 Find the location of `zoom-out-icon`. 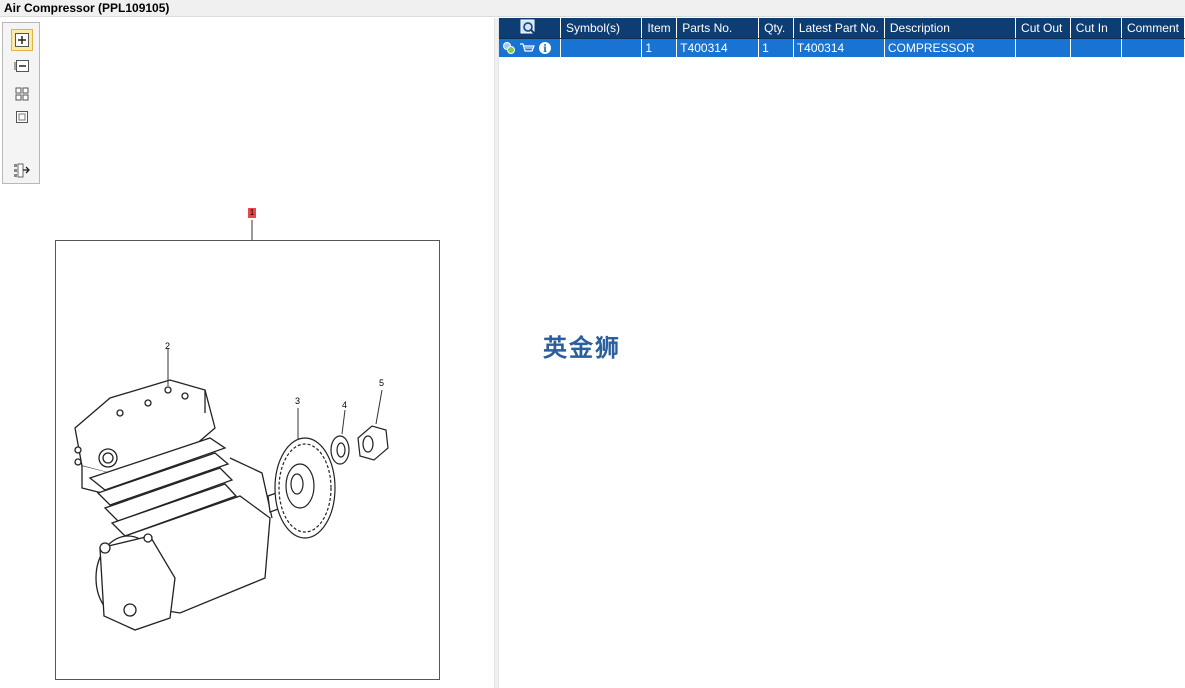

zoom-out-icon is located at coordinates (22, 66).